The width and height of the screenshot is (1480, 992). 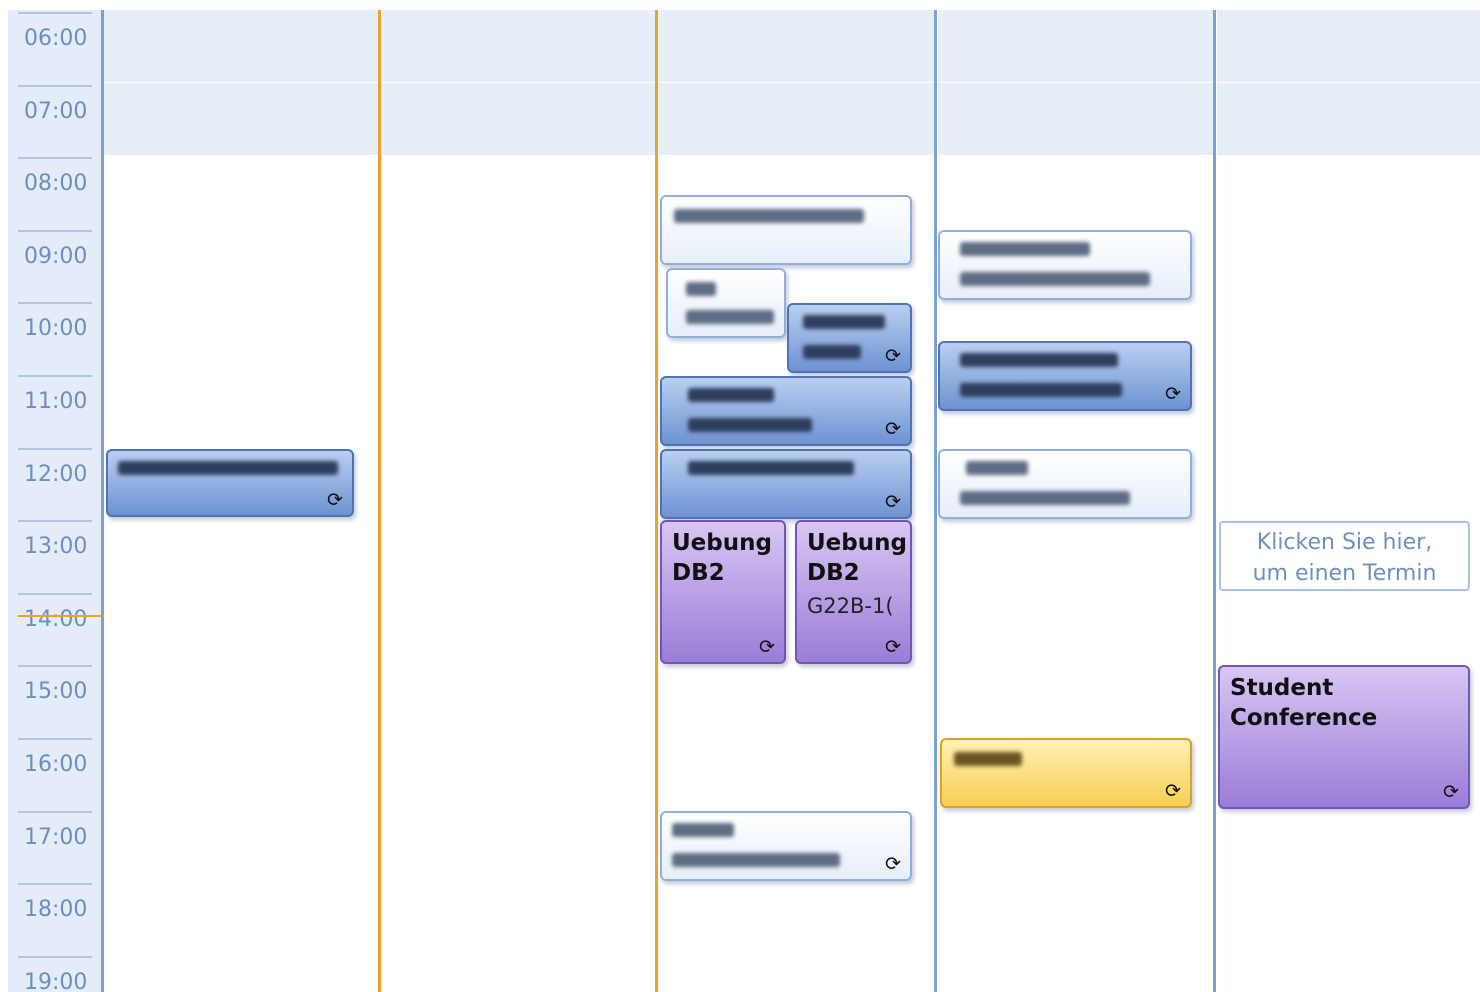 I want to click on appointment-location: G22B-1(, so click(x=850, y=606).